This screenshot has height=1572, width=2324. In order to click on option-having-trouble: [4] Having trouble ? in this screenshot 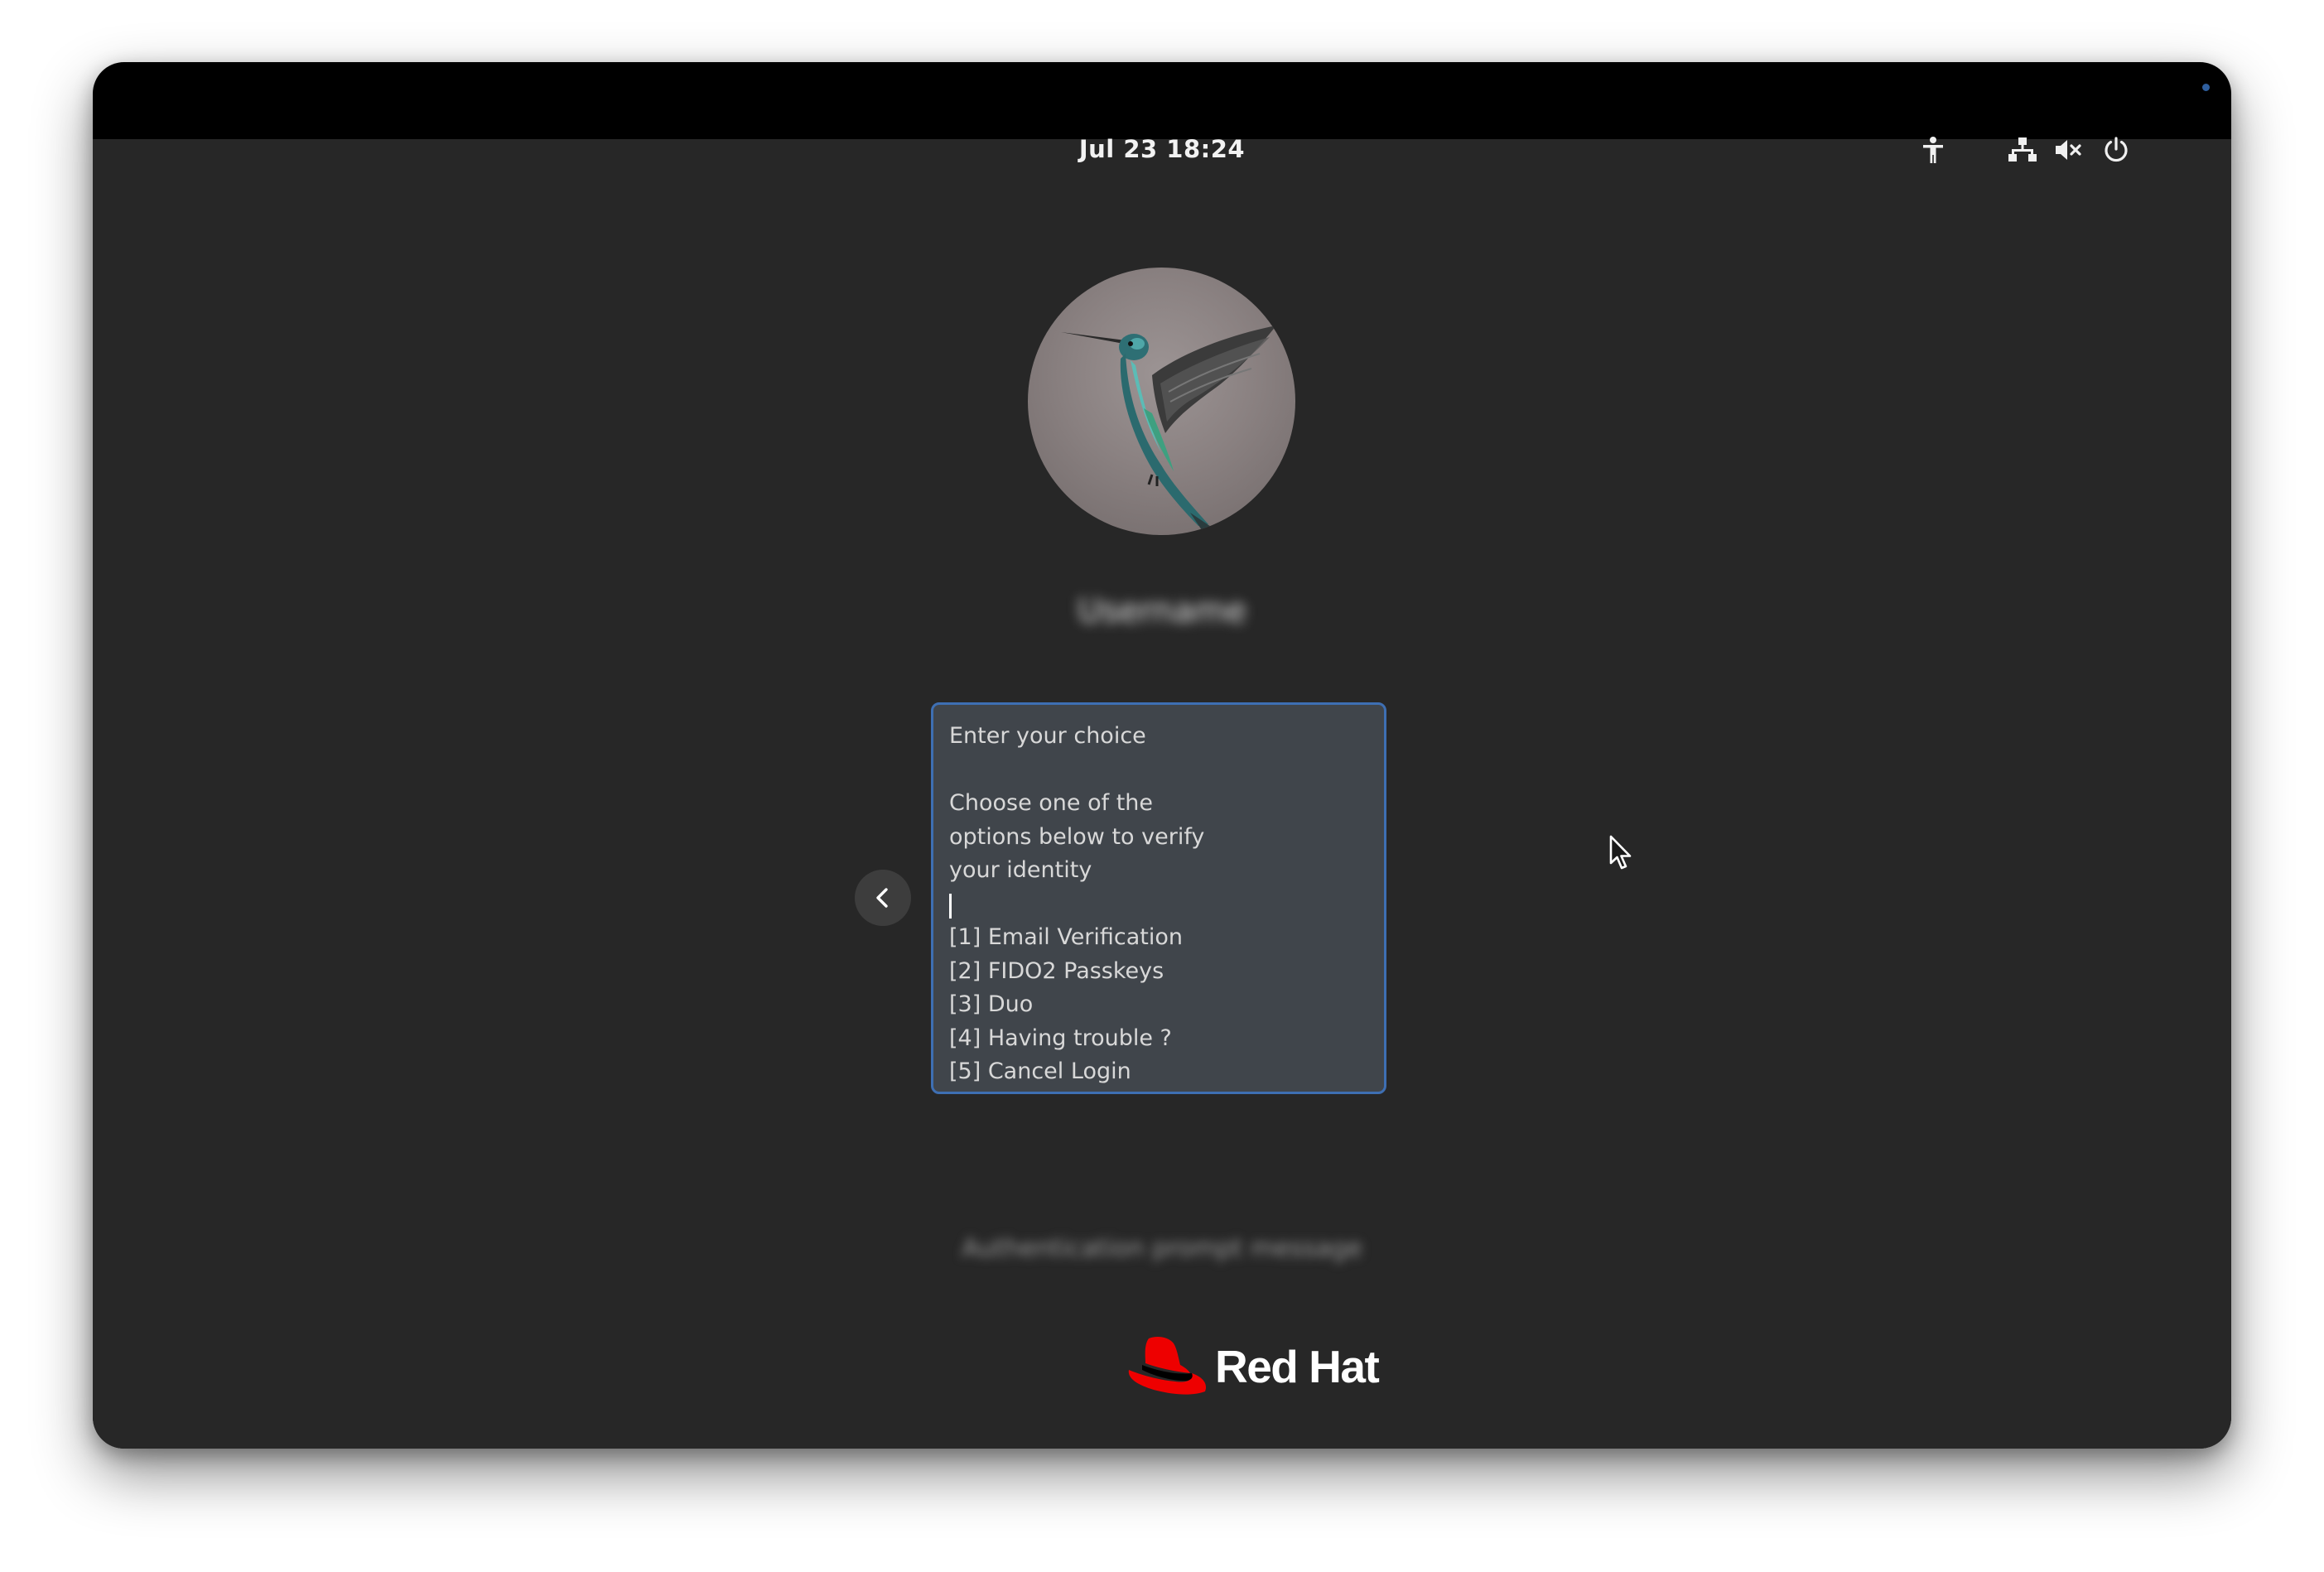, I will do `click(1061, 1038)`.